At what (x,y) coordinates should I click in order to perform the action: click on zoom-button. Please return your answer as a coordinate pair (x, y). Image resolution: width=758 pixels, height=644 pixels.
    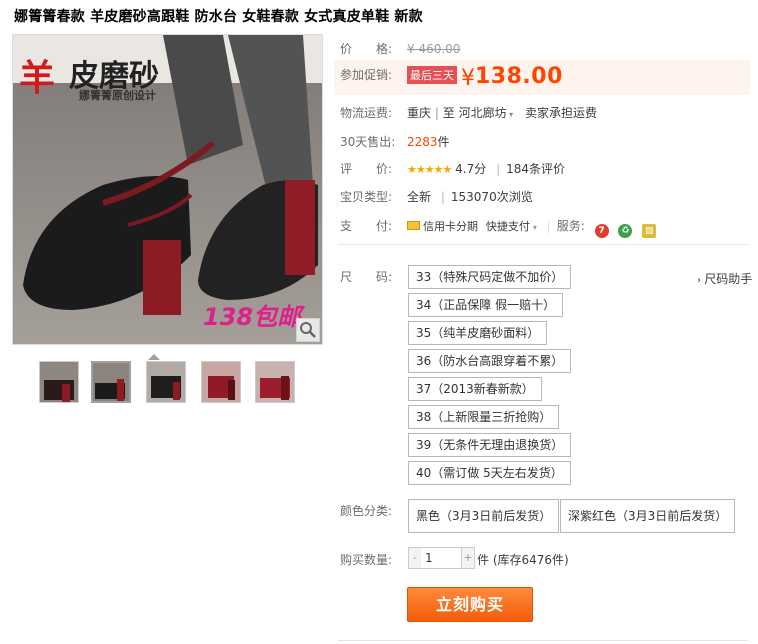
    Looking at the image, I should click on (308, 330).